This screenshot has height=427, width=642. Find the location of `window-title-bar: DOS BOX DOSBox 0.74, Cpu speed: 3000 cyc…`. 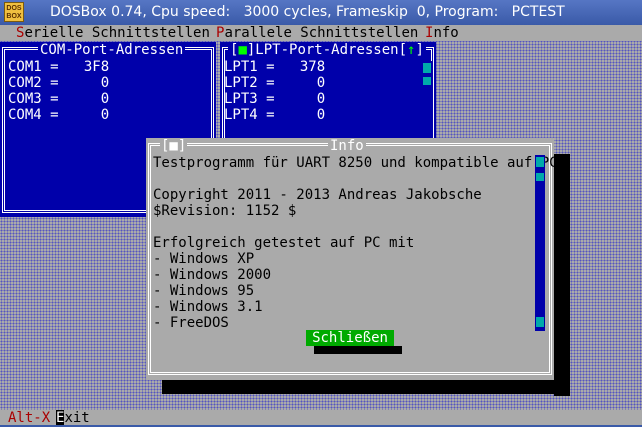

window-title-bar: DOS BOX DOSBox 0.74, Cpu speed: 3000 cyc… is located at coordinates (321, 13).